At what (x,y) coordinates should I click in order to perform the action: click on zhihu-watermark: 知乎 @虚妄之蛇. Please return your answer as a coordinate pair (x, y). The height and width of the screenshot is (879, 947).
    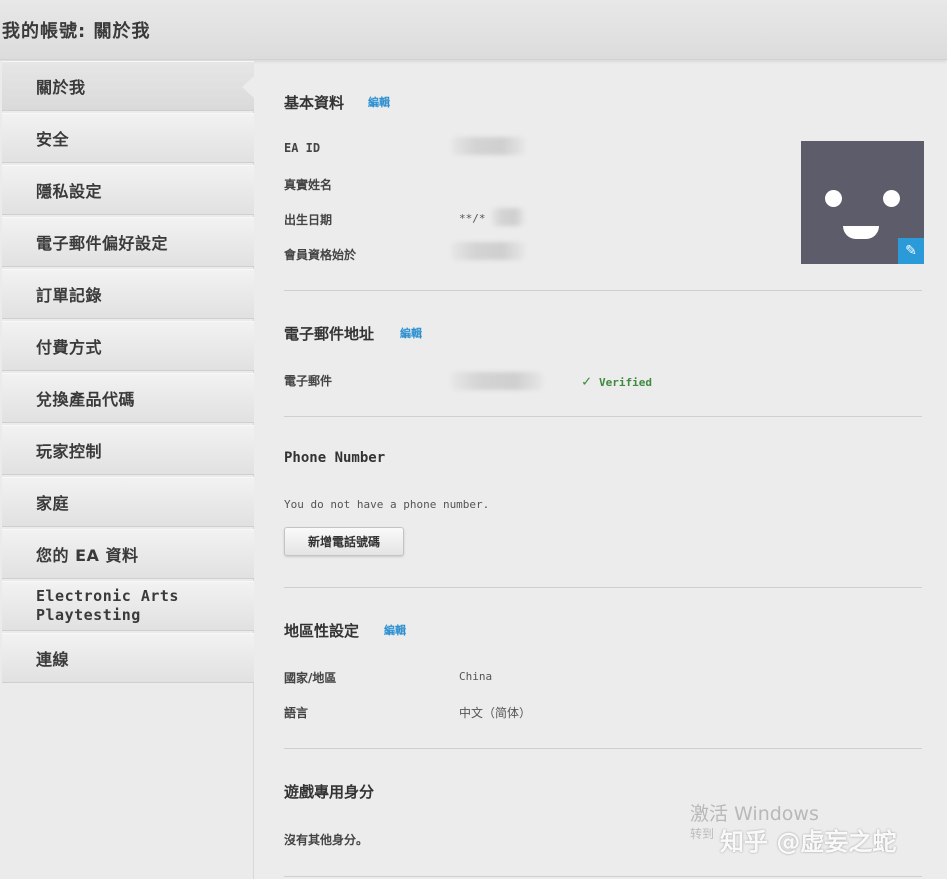
    Looking at the image, I should click on (808, 842).